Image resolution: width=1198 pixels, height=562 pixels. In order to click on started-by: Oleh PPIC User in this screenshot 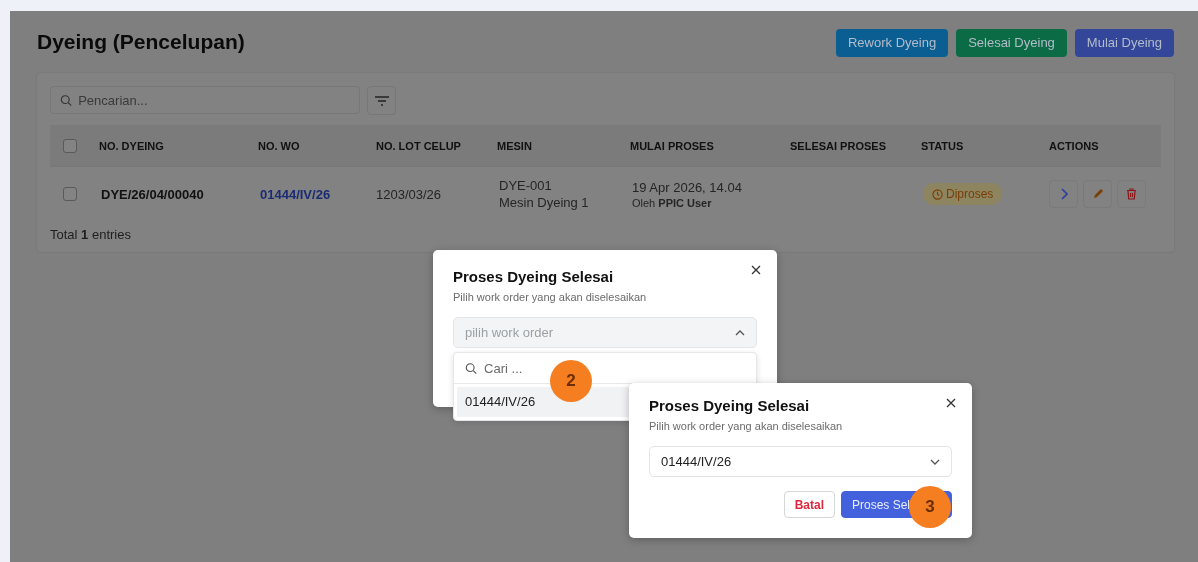, I will do `click(672, 202)`.